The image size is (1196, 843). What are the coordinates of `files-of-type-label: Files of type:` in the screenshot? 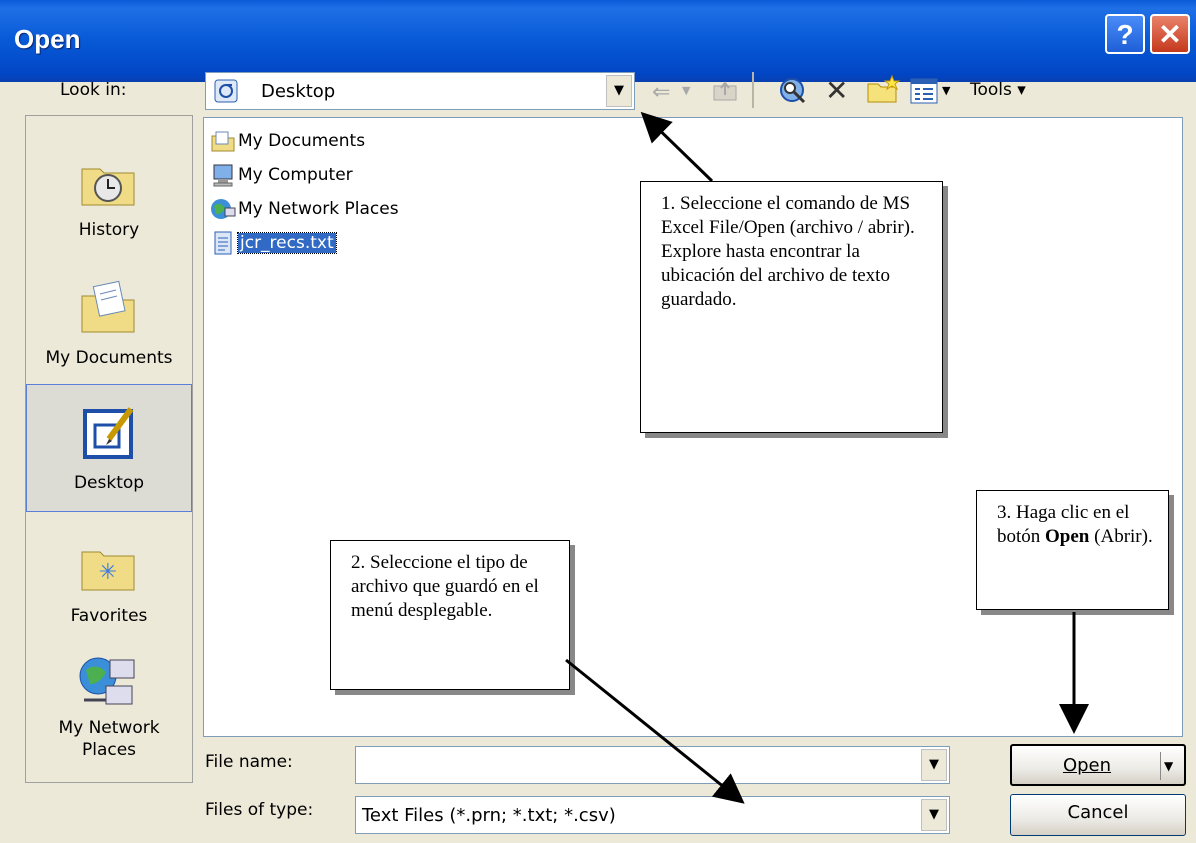 It's located at (259, 810).